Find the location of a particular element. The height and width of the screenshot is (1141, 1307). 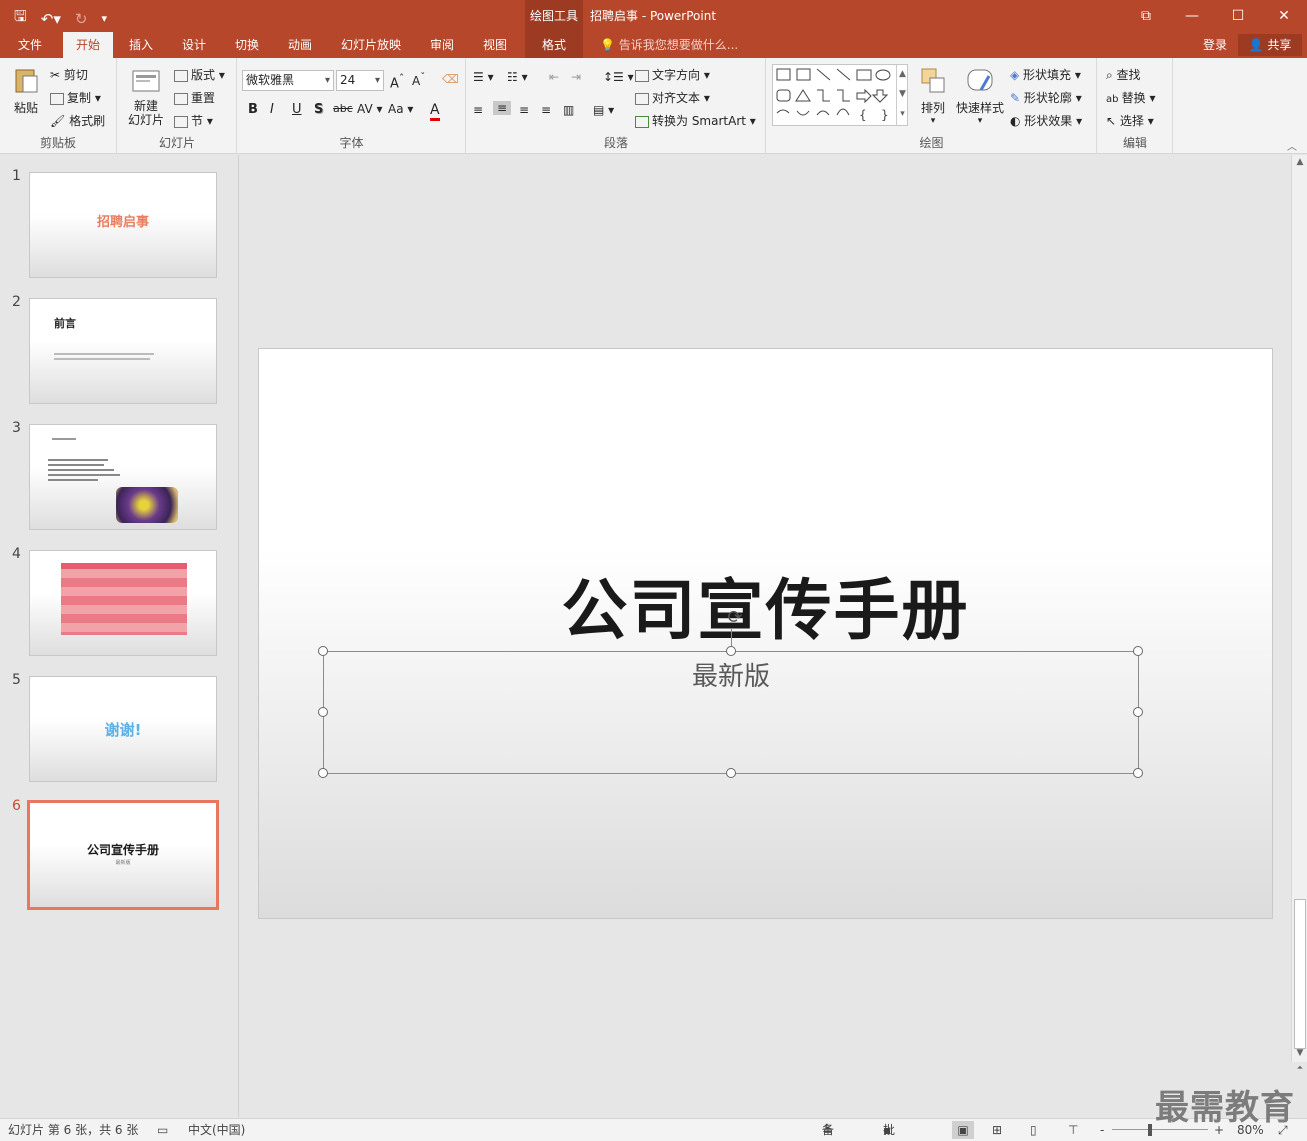

smartart-button: 转换为 SmartArt ▾ is located at coordinates (695, 120).